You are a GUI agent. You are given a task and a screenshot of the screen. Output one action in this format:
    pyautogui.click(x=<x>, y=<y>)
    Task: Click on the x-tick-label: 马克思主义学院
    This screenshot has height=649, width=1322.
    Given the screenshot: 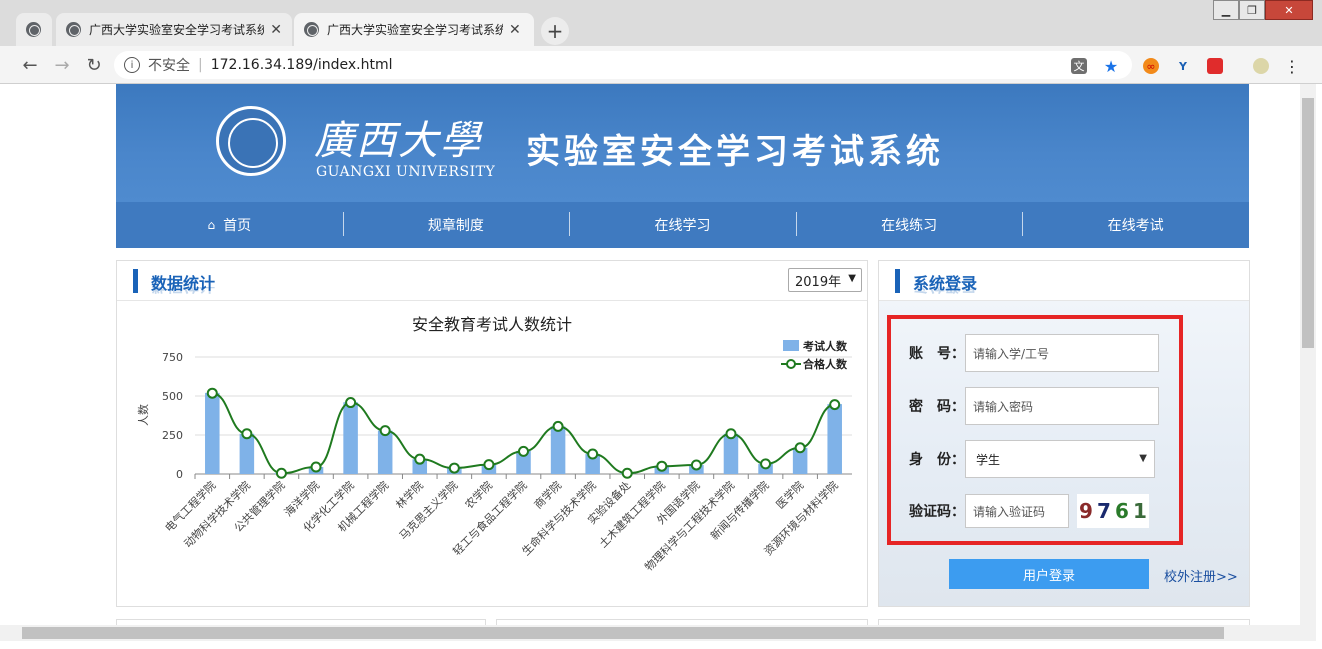 What is the action you would take?
    pyautogui.click(x=428, y=510)
    